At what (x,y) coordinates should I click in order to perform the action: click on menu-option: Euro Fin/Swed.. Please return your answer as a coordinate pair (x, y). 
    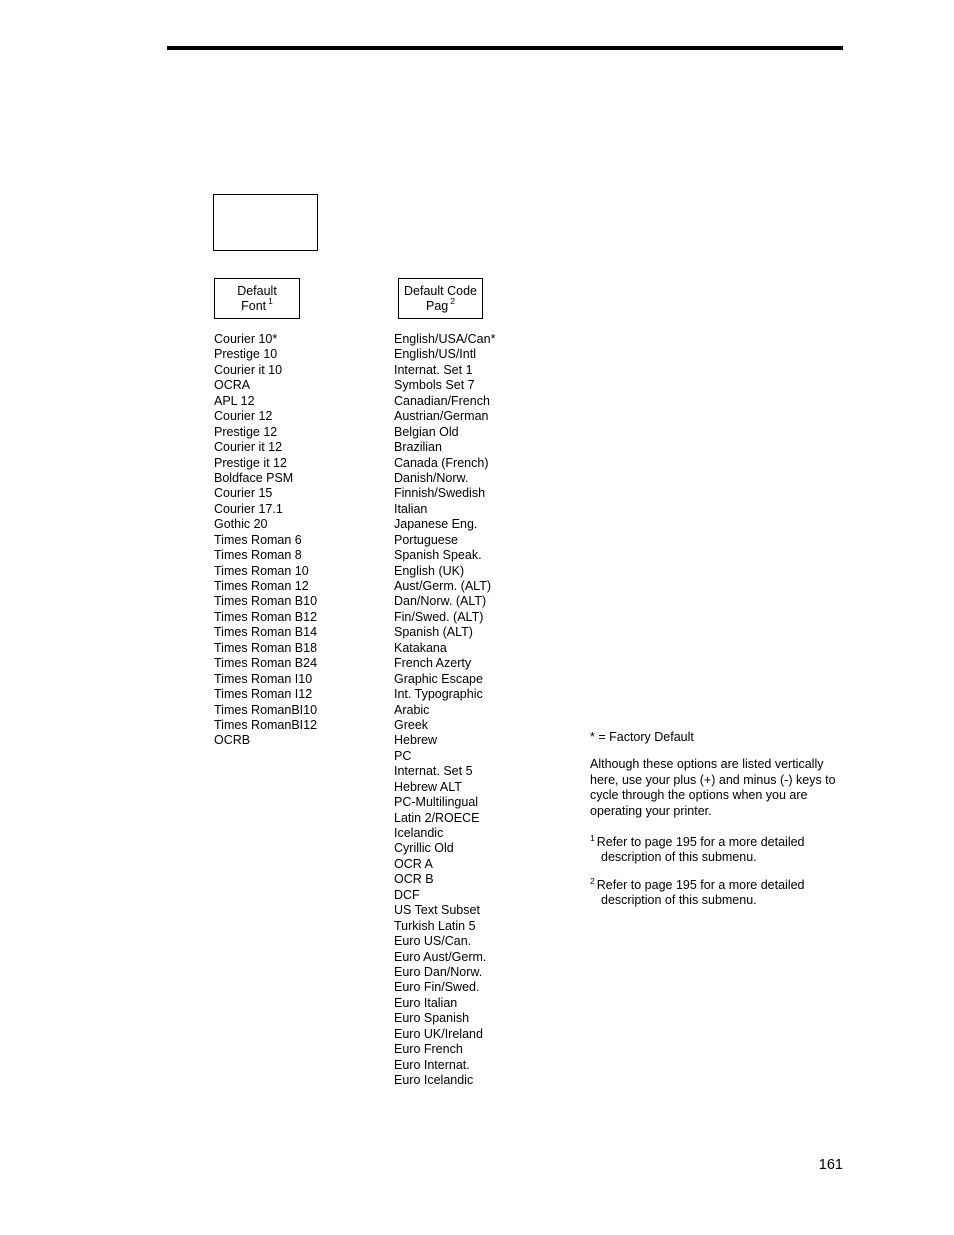
    Looking at the image, I should click on (444, 987).